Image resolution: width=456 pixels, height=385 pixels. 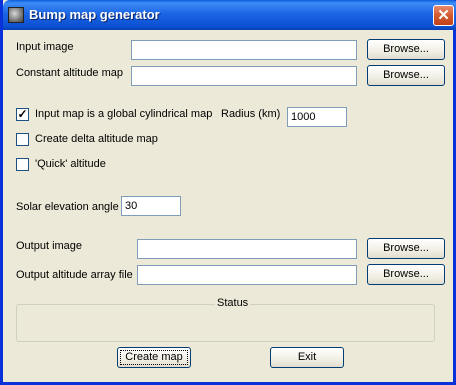 I want to click on delta-altitude-label: Create delta altitude map, so click(x=96, y=139).